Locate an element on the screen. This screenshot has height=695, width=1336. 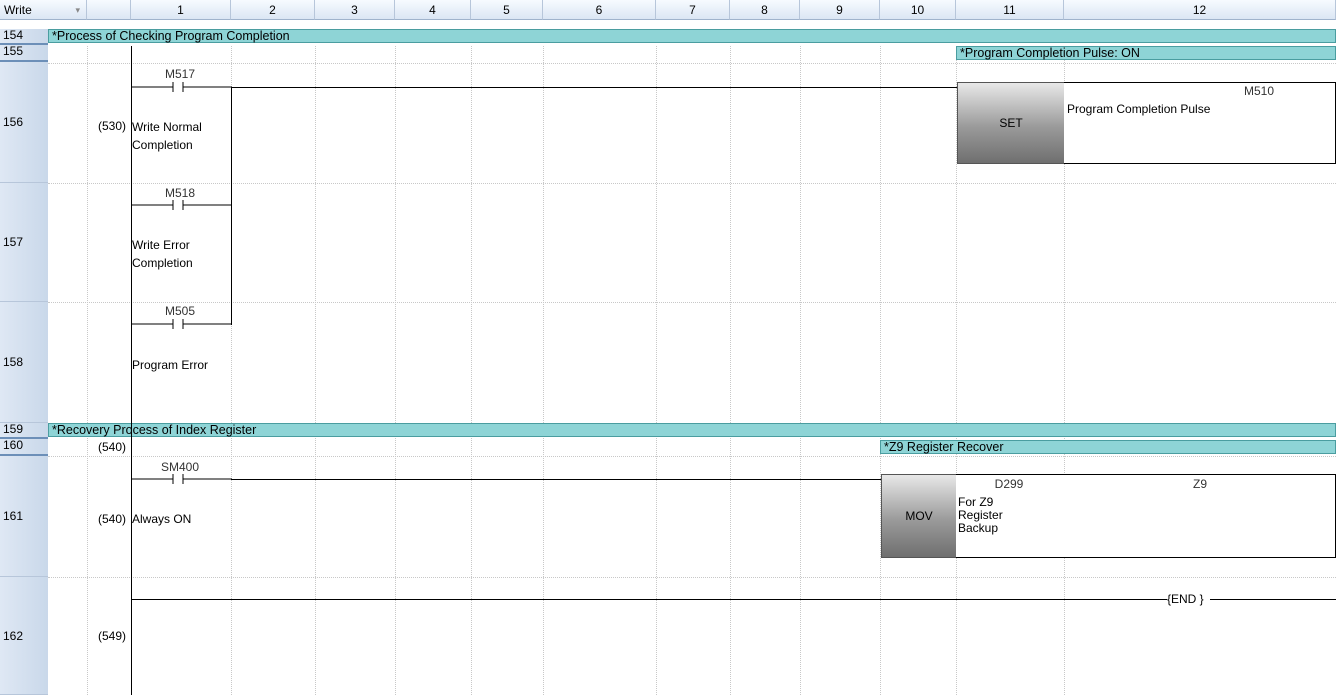
row-header-160: 160 is located at coordinates (24, 447).